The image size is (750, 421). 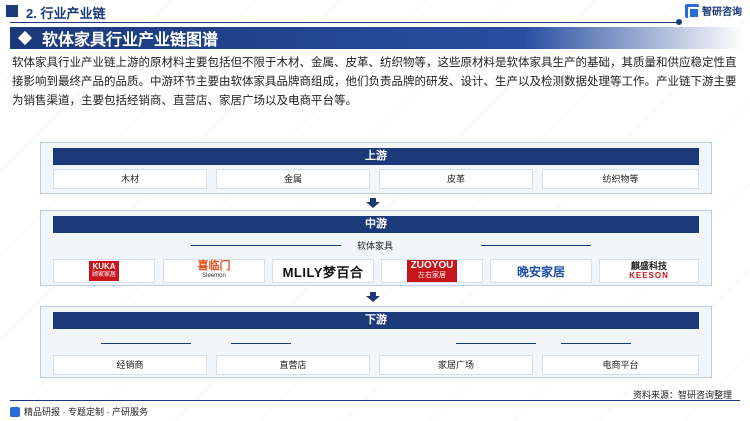 What do you see at coordinates (25, 38) in the screenshot?
I see `diamond-icon` at bounding box center [25, 38].